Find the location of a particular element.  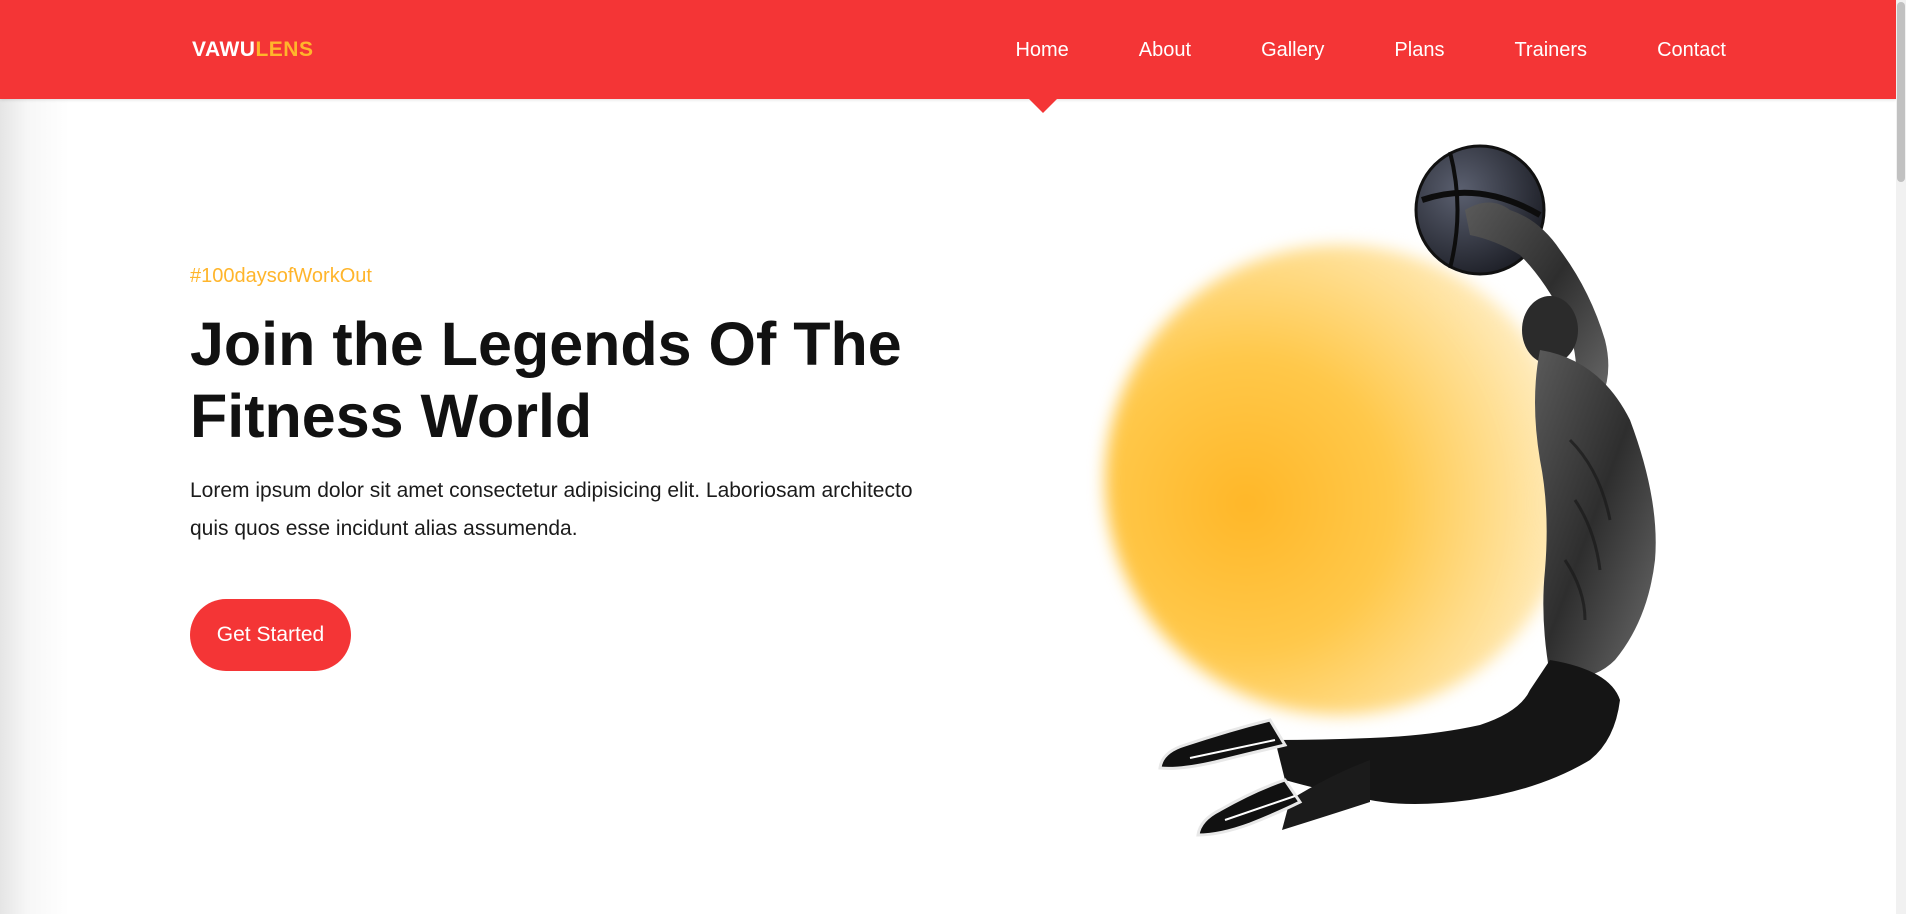

page-scrollbar is located at coordinates (1901, 457).